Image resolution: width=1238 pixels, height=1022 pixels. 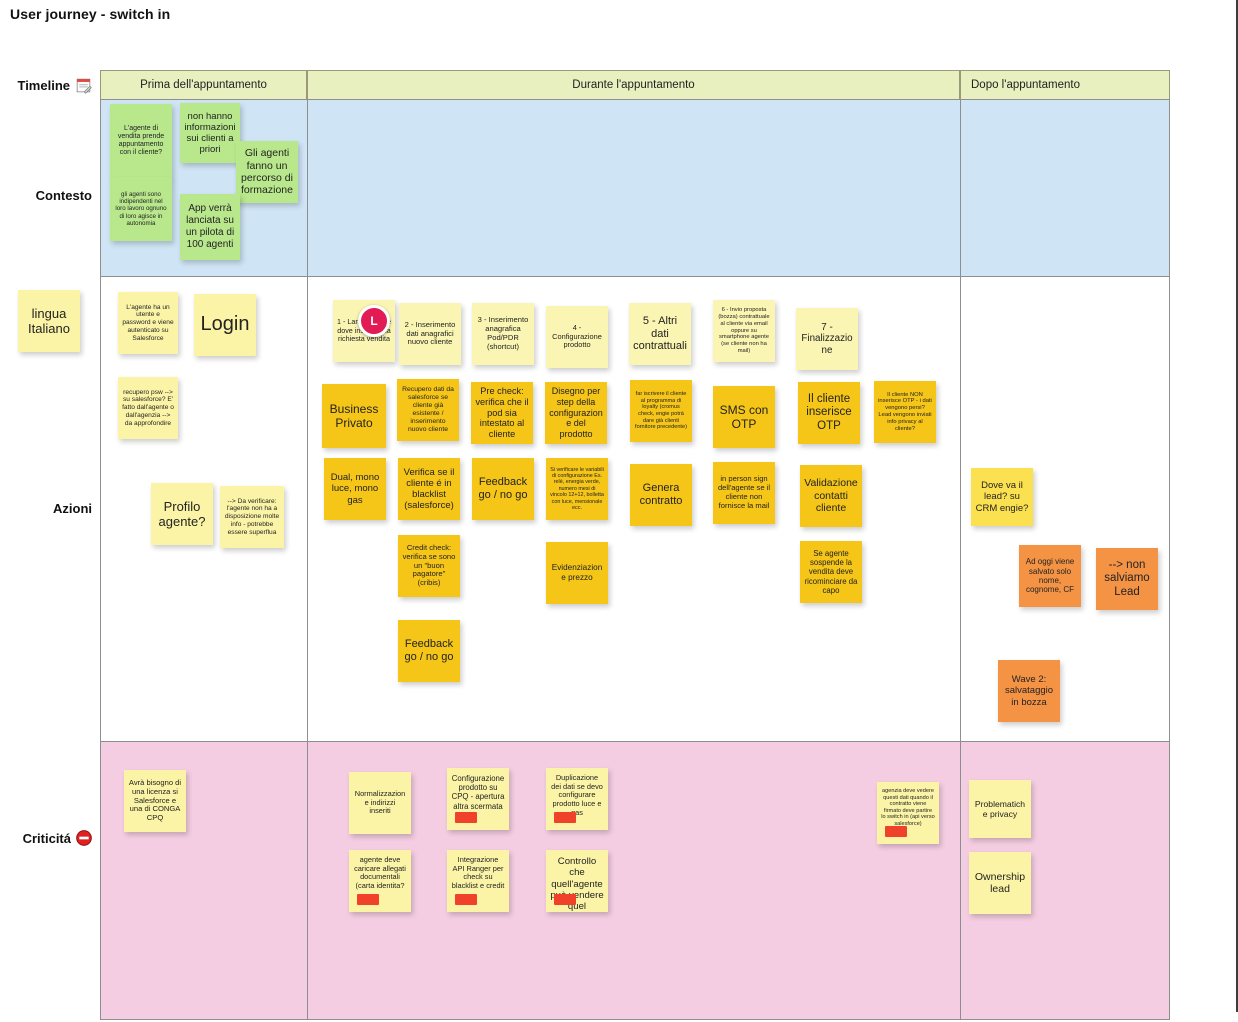 I want to click on sticky-note: 7 - Finalizzazione, so click(x=827, y=339).